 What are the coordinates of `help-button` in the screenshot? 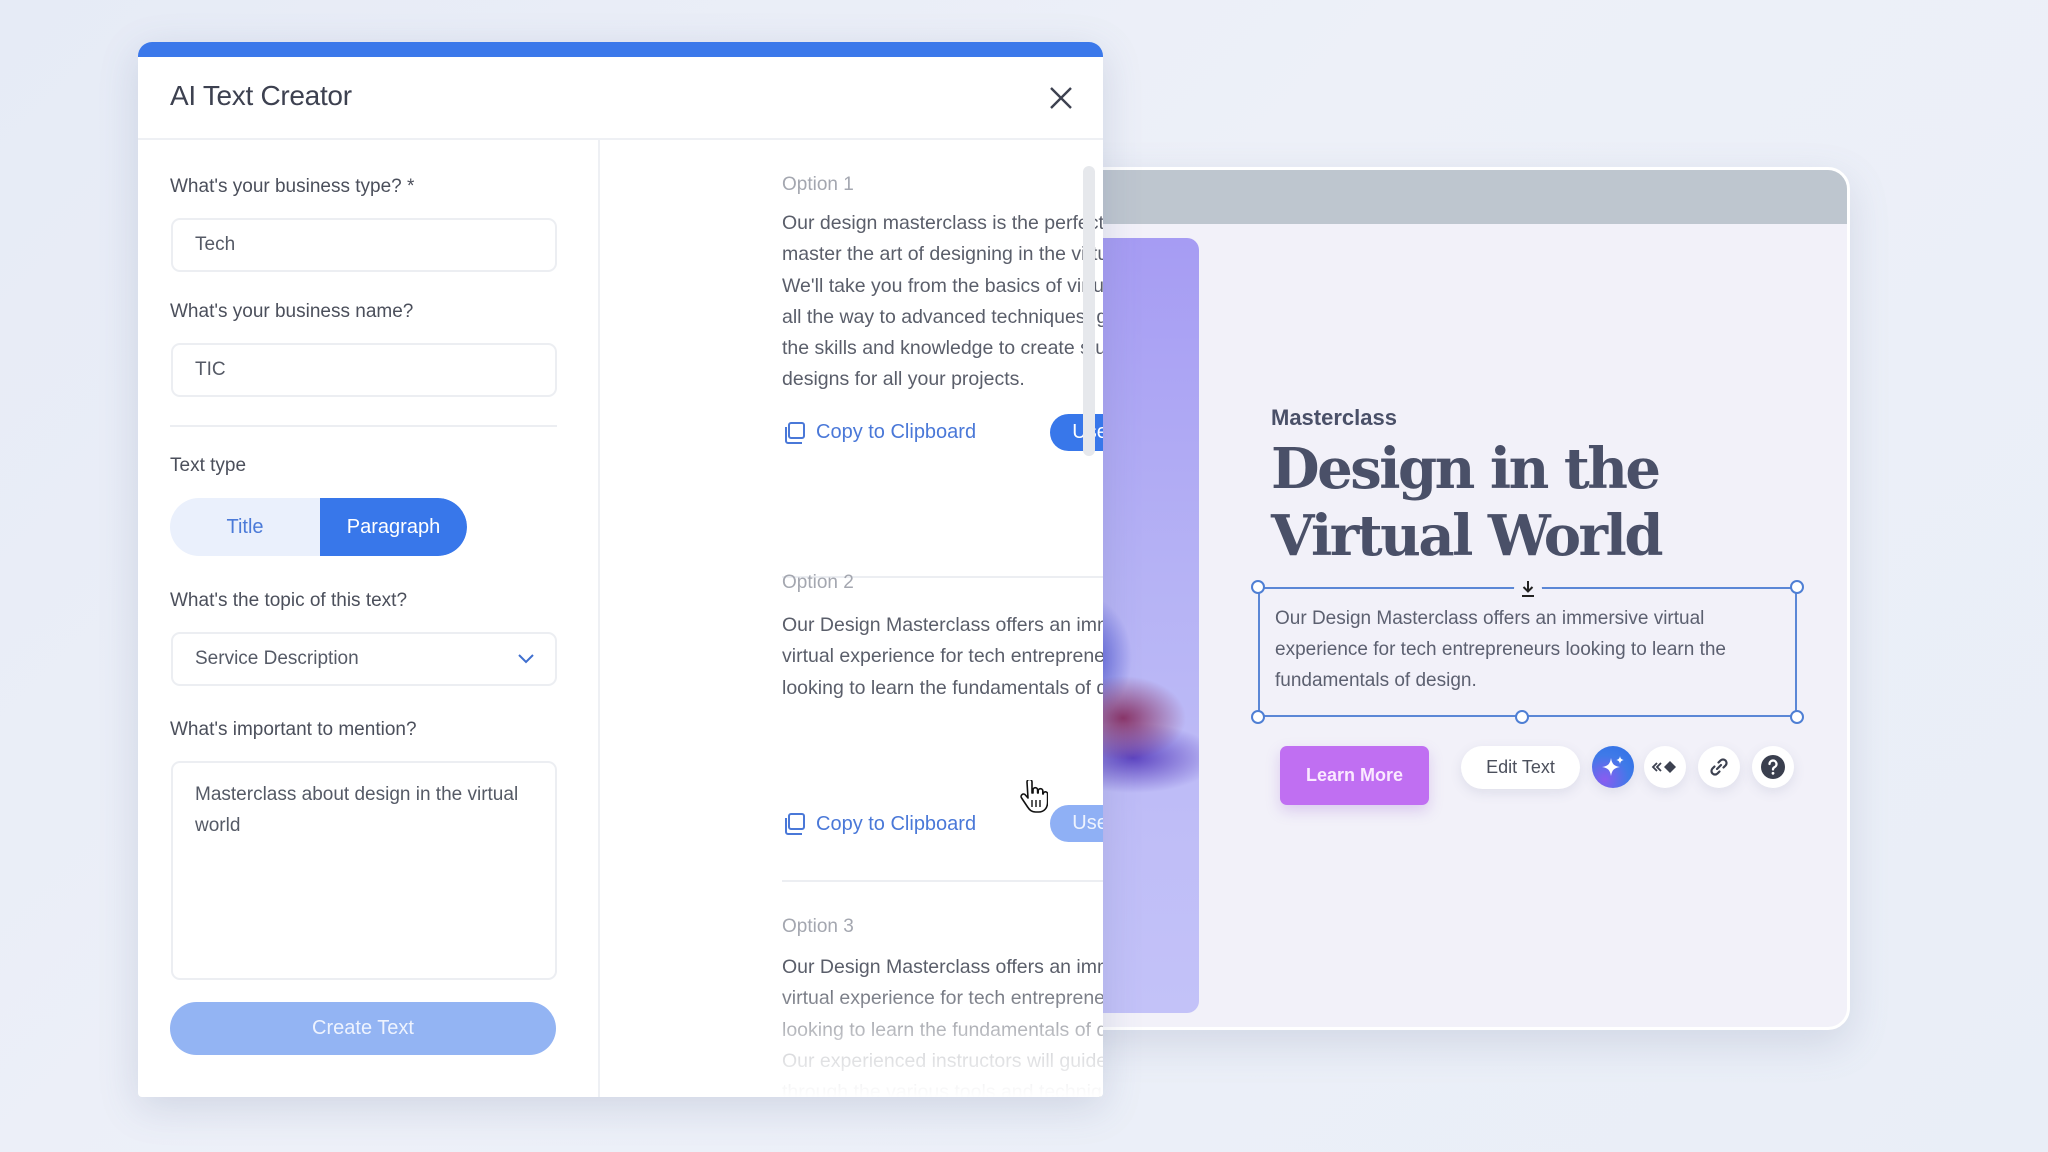 It's located at (1773, 767).